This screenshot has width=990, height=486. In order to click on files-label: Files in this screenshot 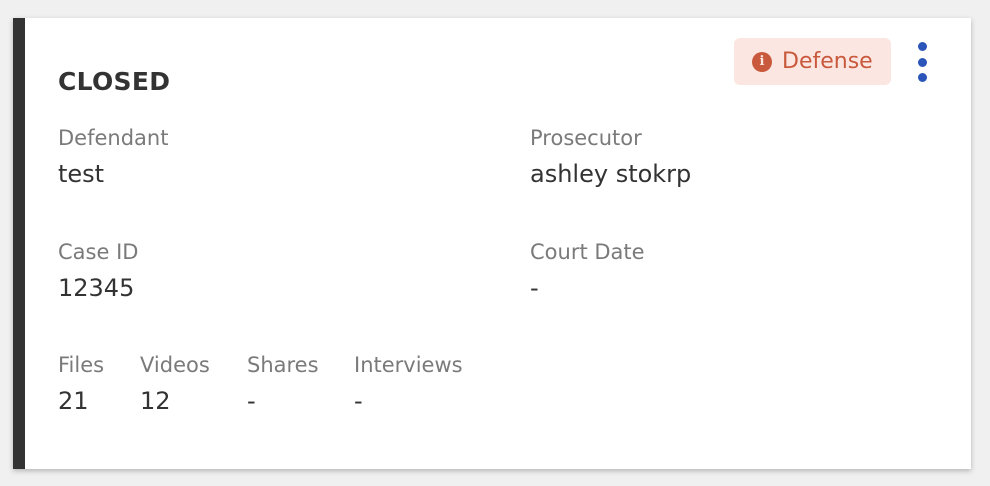, I will do `click(81, 365)`.